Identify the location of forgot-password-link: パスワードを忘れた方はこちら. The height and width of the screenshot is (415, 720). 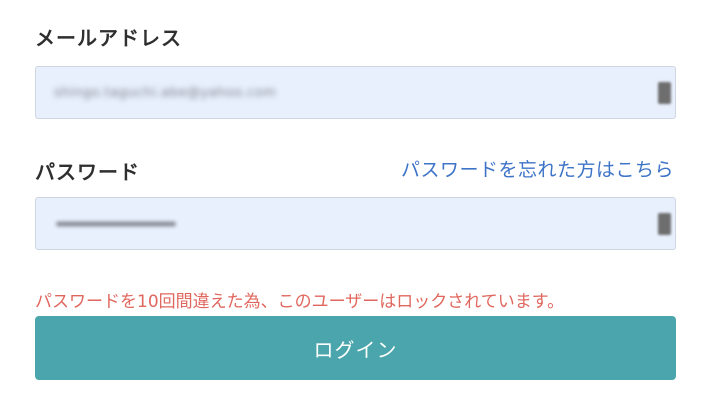
(537, 168).